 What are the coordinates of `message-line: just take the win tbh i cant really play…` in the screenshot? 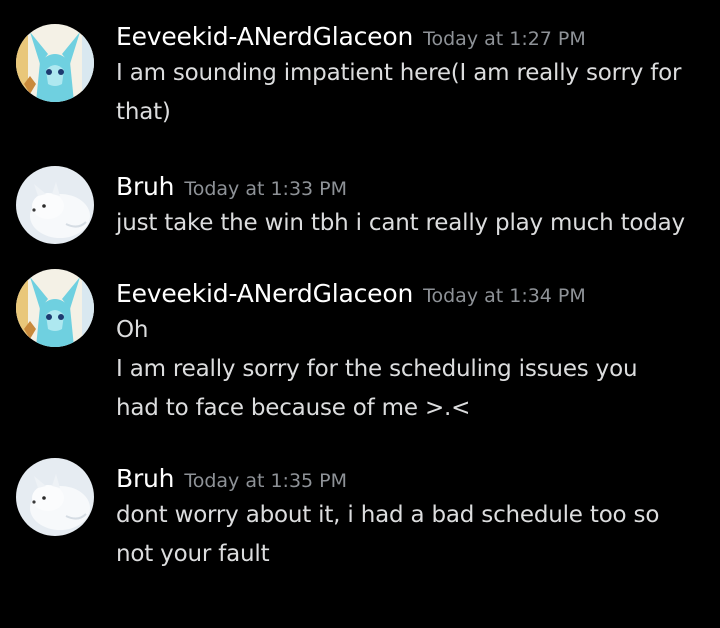 It's located at (400, 223).